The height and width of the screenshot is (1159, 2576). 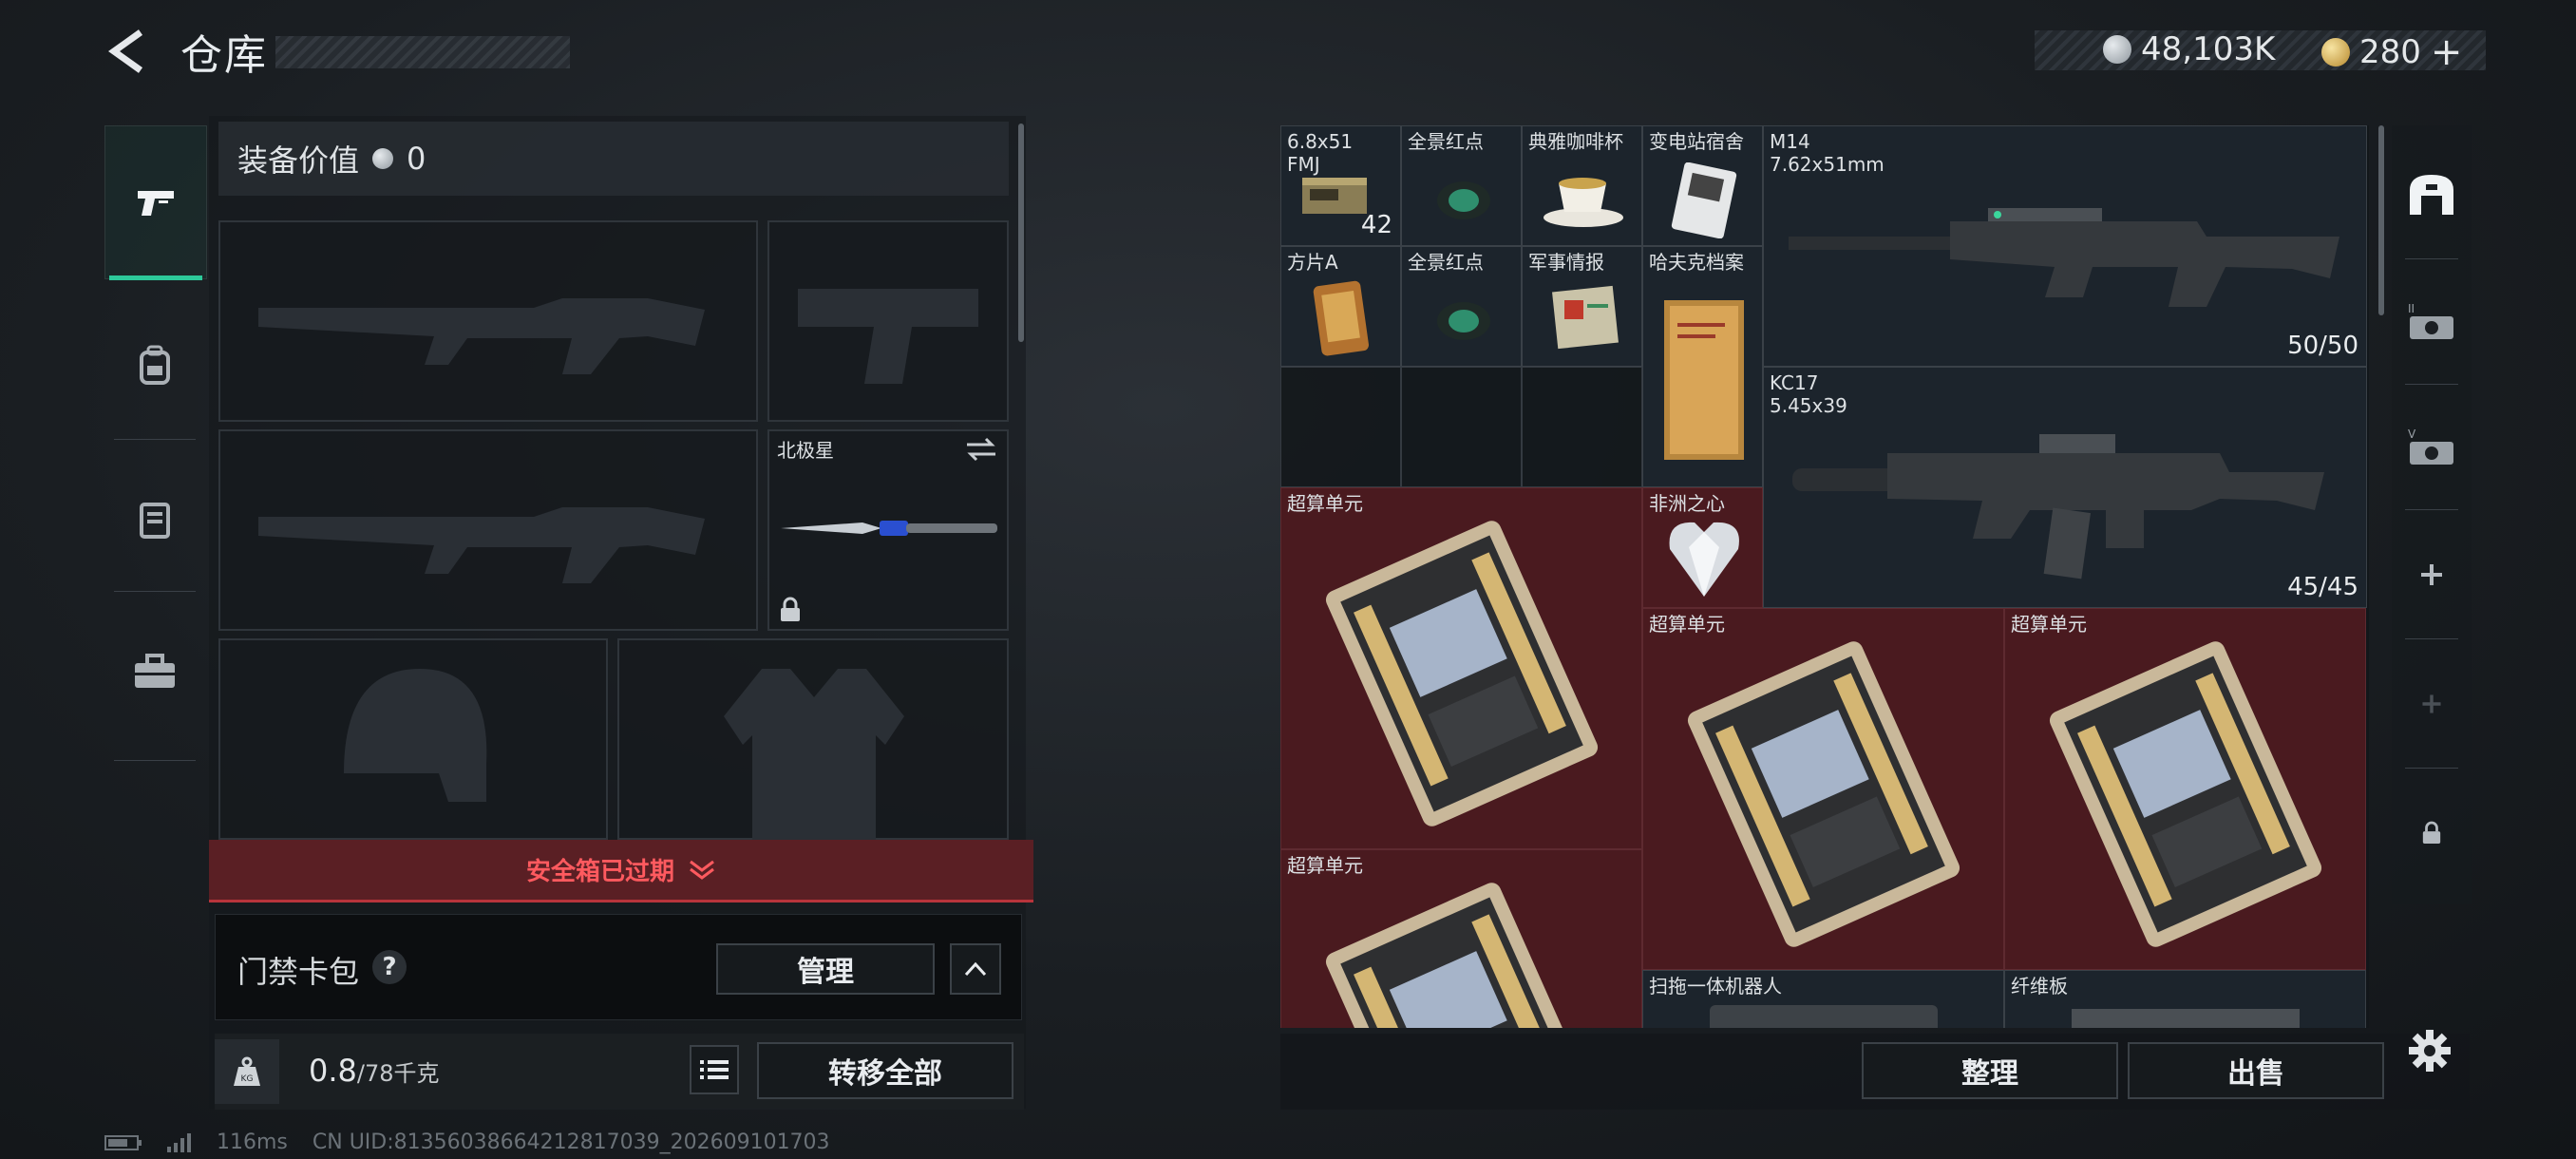 What do you see at coordinates (1376, 225) in the screenshot?
I see `item-count: 42` at bounding box center [1376, 225].